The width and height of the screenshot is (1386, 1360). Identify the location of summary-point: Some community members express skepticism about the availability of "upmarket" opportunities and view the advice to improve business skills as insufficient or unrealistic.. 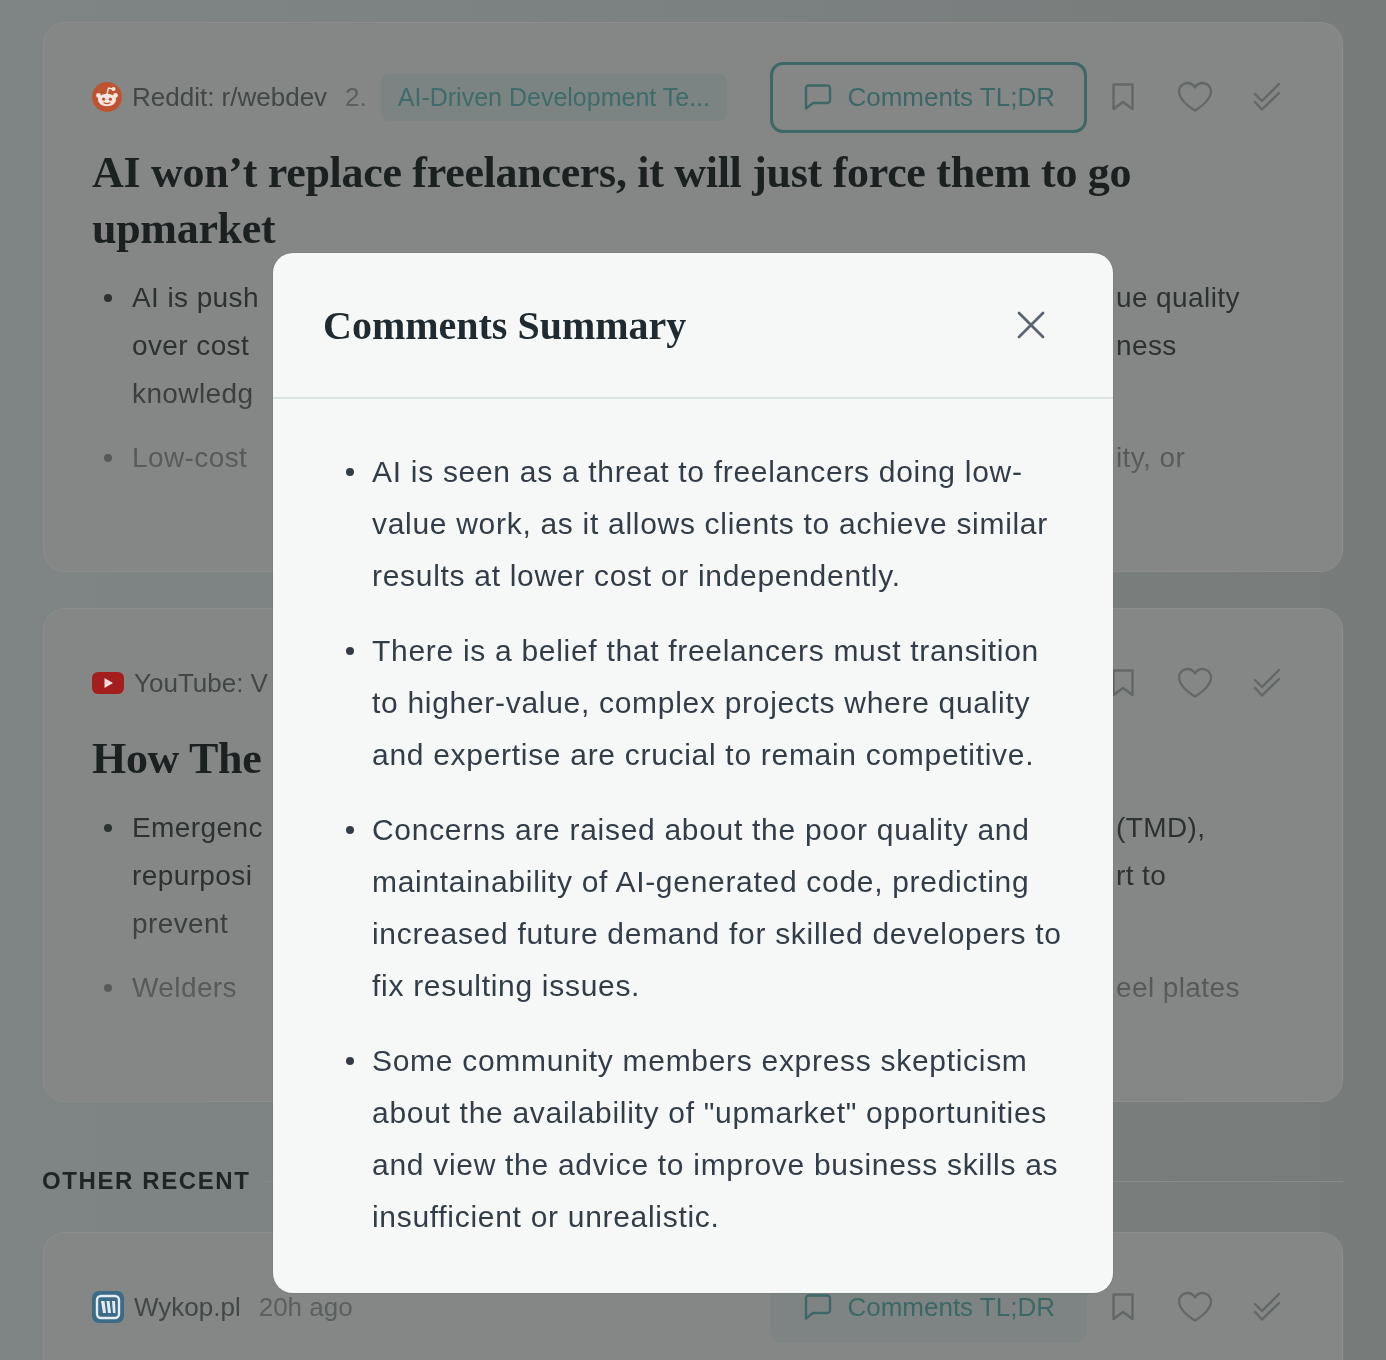
(716, 1139).